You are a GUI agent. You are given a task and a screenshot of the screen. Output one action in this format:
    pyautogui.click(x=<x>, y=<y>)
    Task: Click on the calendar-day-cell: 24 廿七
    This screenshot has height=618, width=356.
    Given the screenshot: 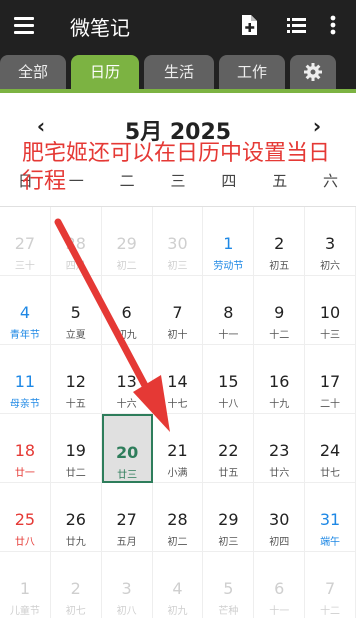 What is the action you would take?
    pyautogui.click(x=330, y=448)
    